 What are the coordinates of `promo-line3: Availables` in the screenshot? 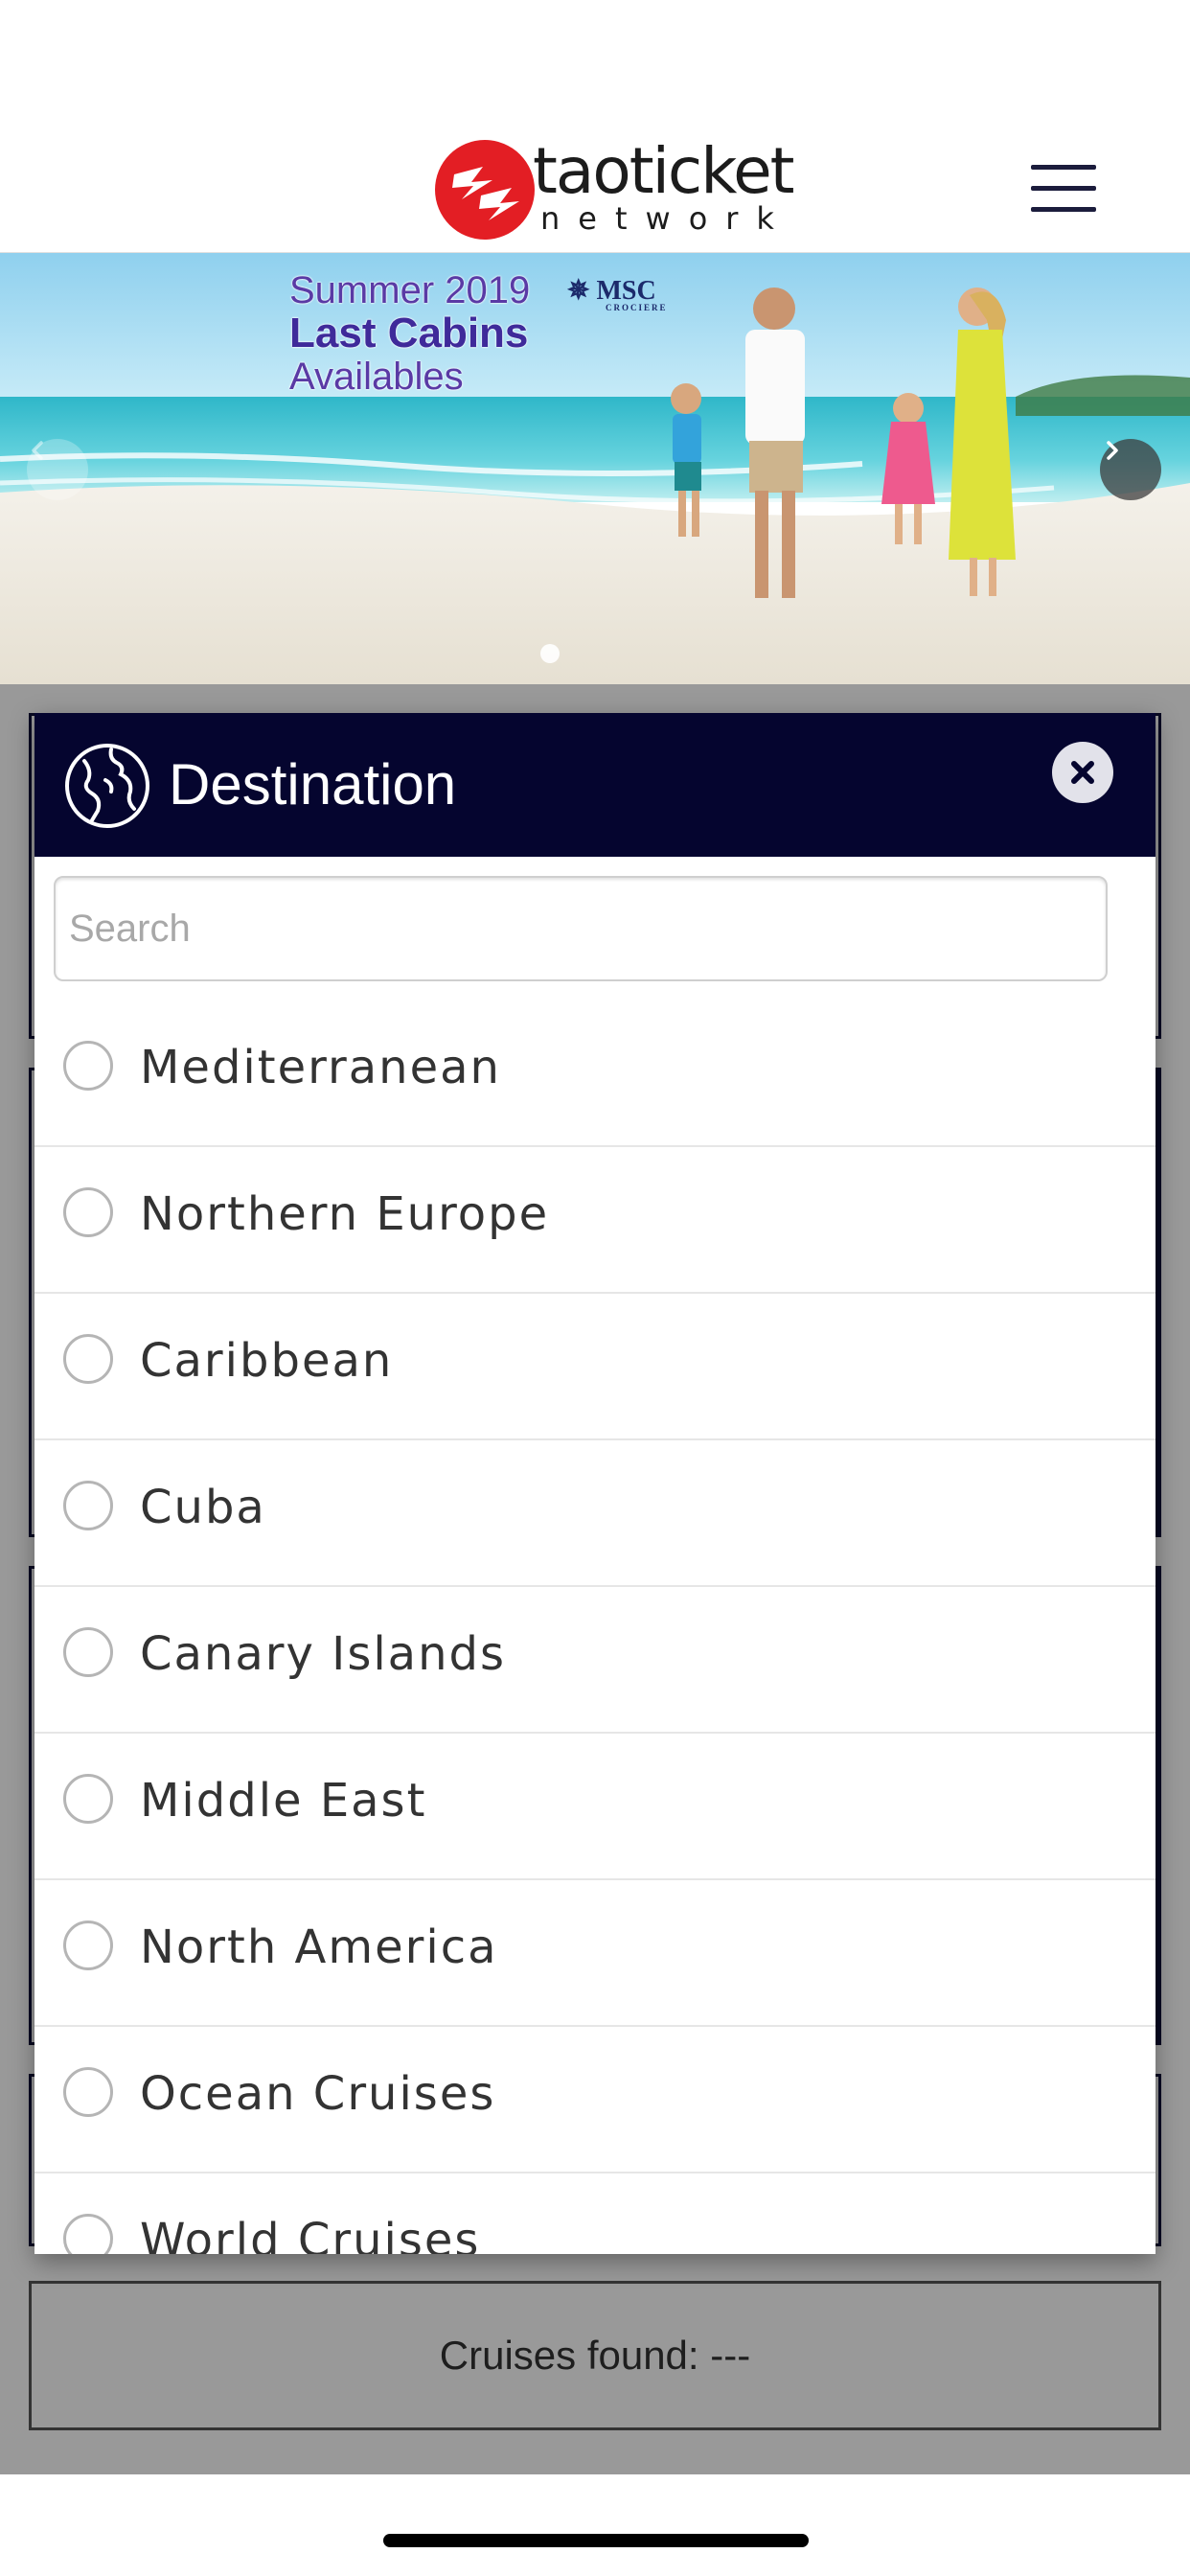 It's located at (377, 377).